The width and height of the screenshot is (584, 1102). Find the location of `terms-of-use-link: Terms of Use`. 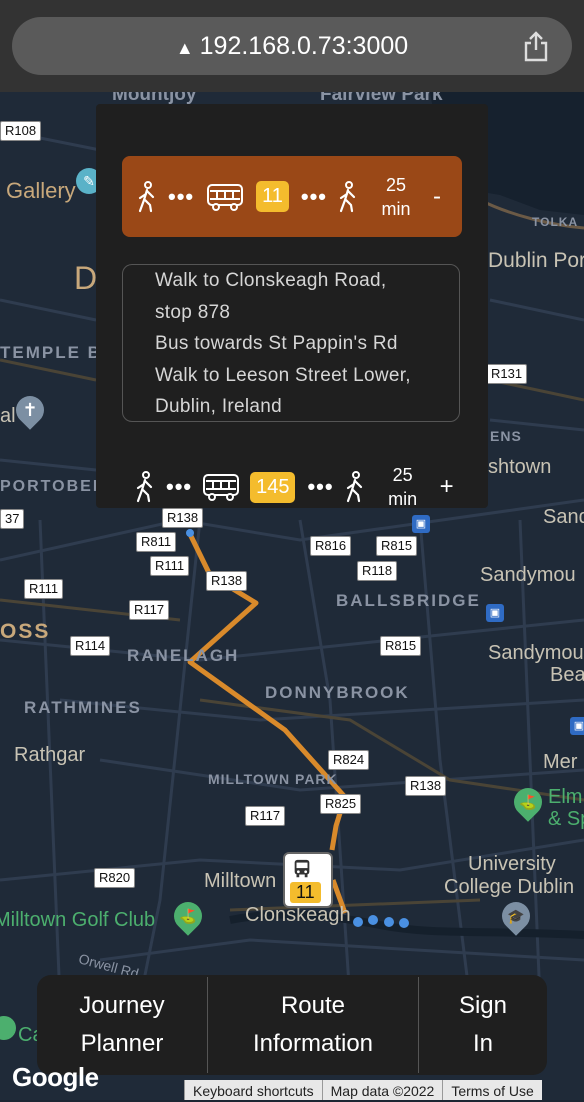

terms-of-use-link: Terms of Use is located at coordinates (491, 1090).